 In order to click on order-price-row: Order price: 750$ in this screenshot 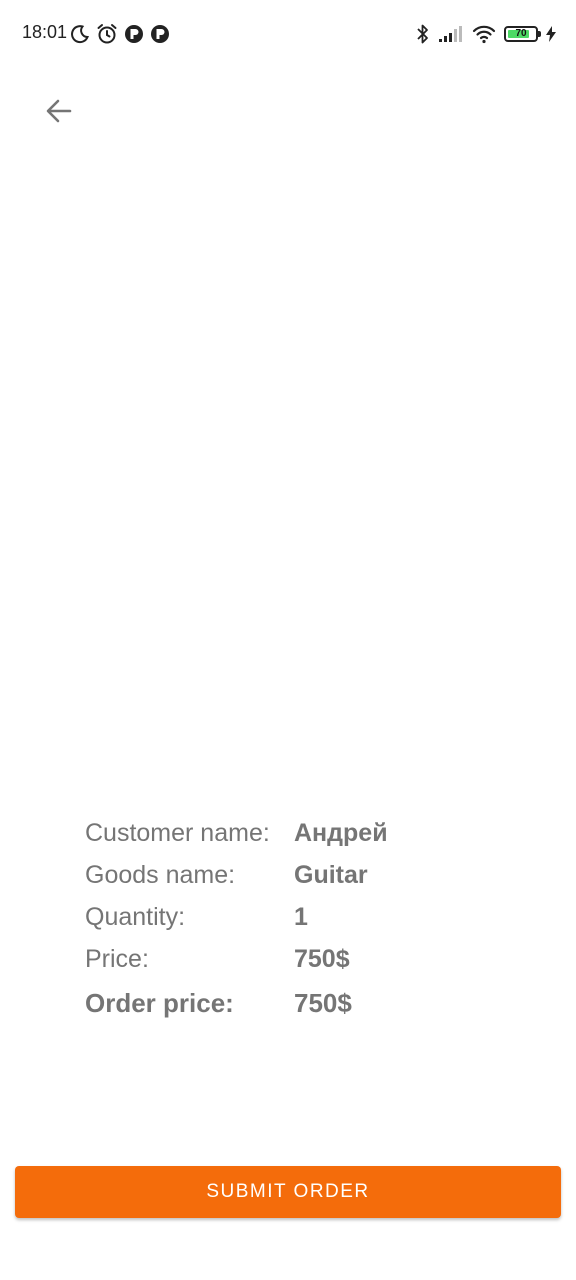, I will do `click(236, 1003)`.